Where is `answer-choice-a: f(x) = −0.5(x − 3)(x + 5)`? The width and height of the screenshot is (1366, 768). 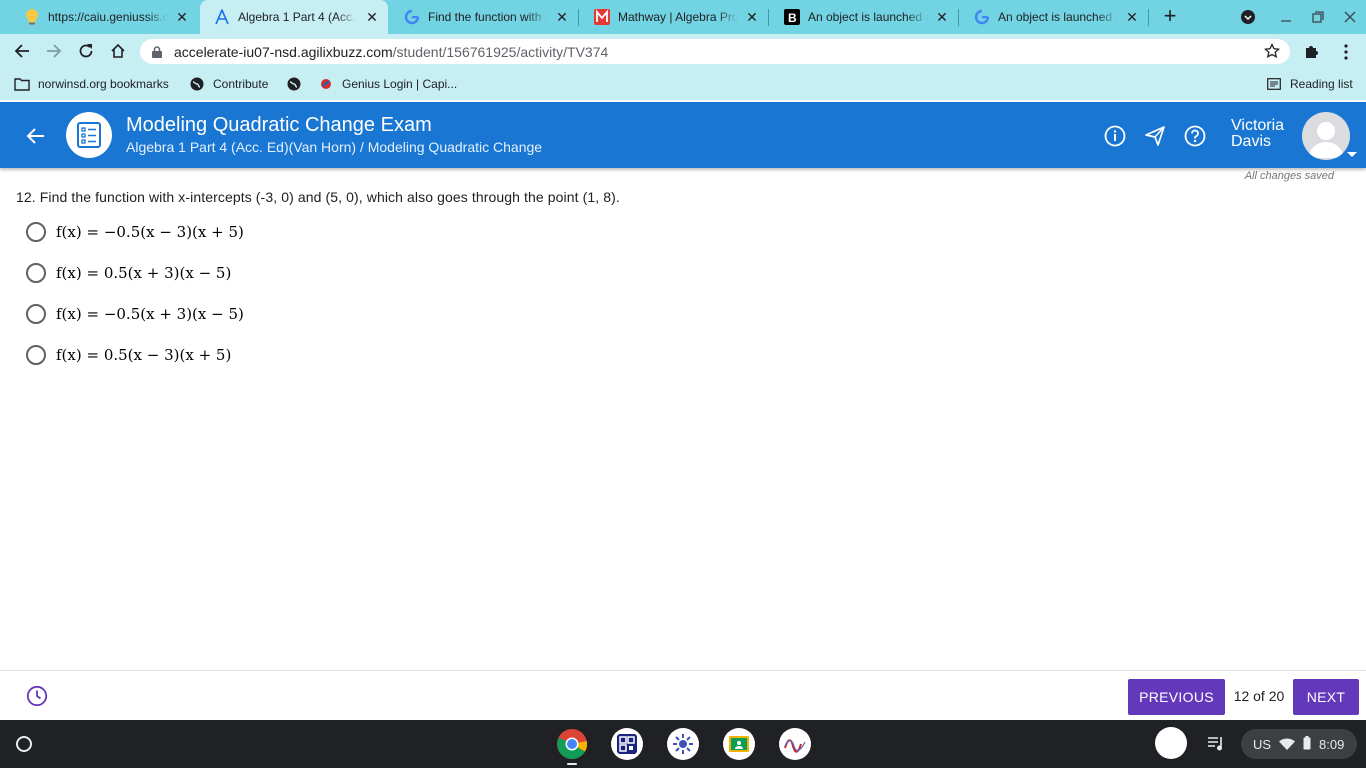 answer-choice-a: f(x) = −0.5(x − 3)(x + 5) is located at coordinates (135, 232).